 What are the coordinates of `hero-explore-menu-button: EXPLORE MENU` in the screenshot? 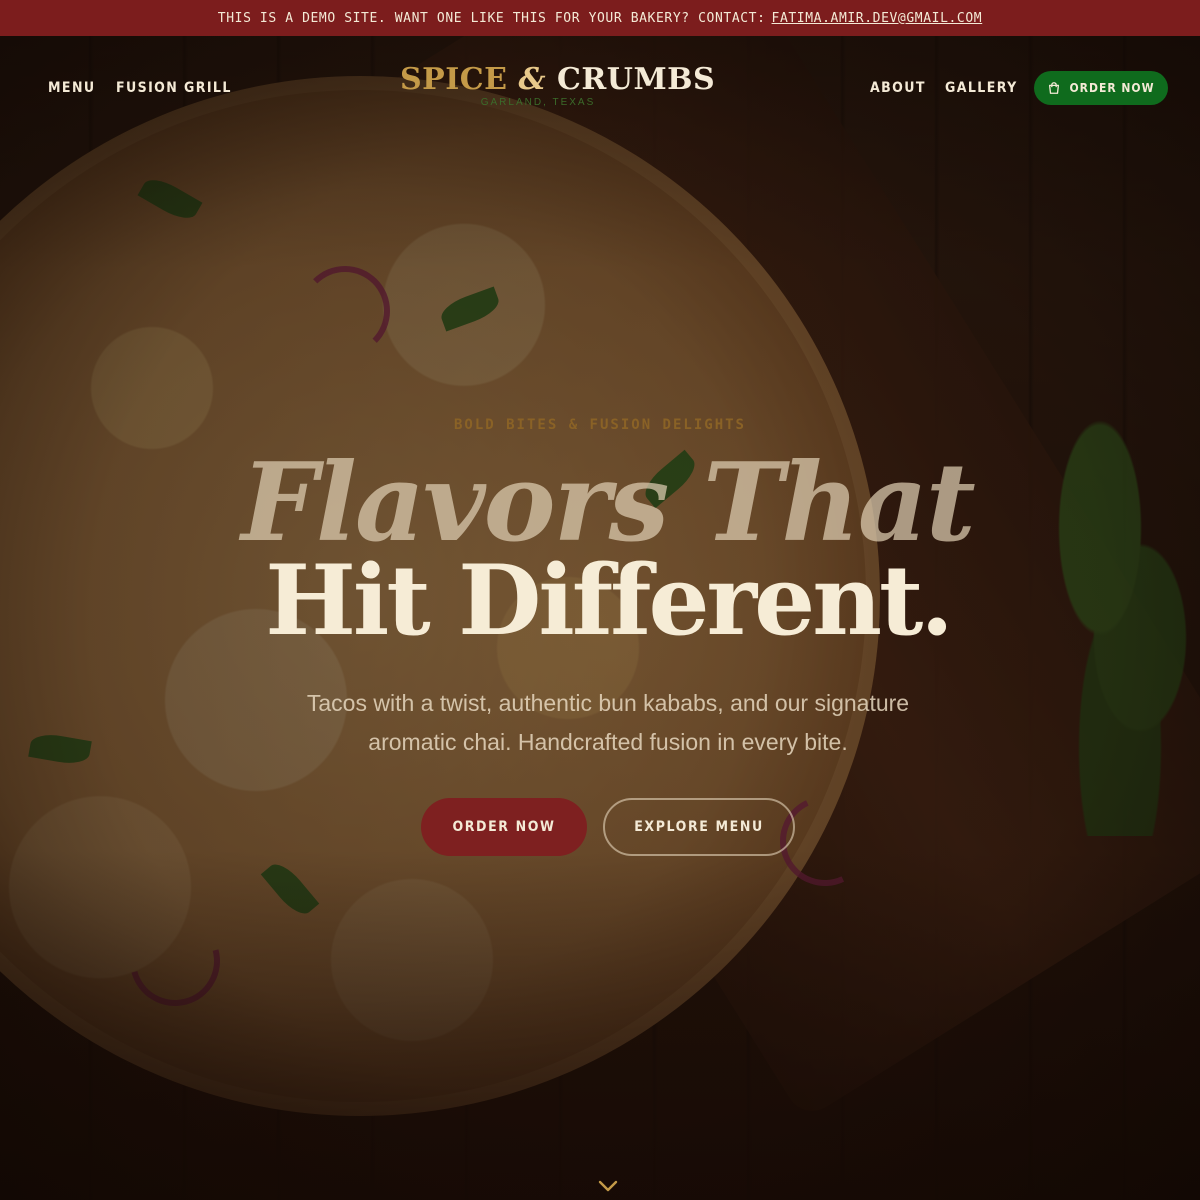 It's located at (699, 827).